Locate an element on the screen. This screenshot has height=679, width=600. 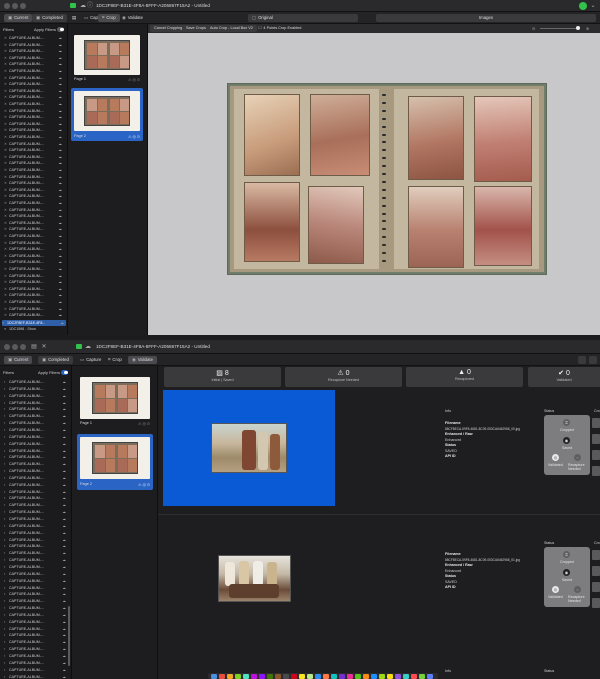
tab-completed: ▣ Completed is located at coordinates (55, 360).